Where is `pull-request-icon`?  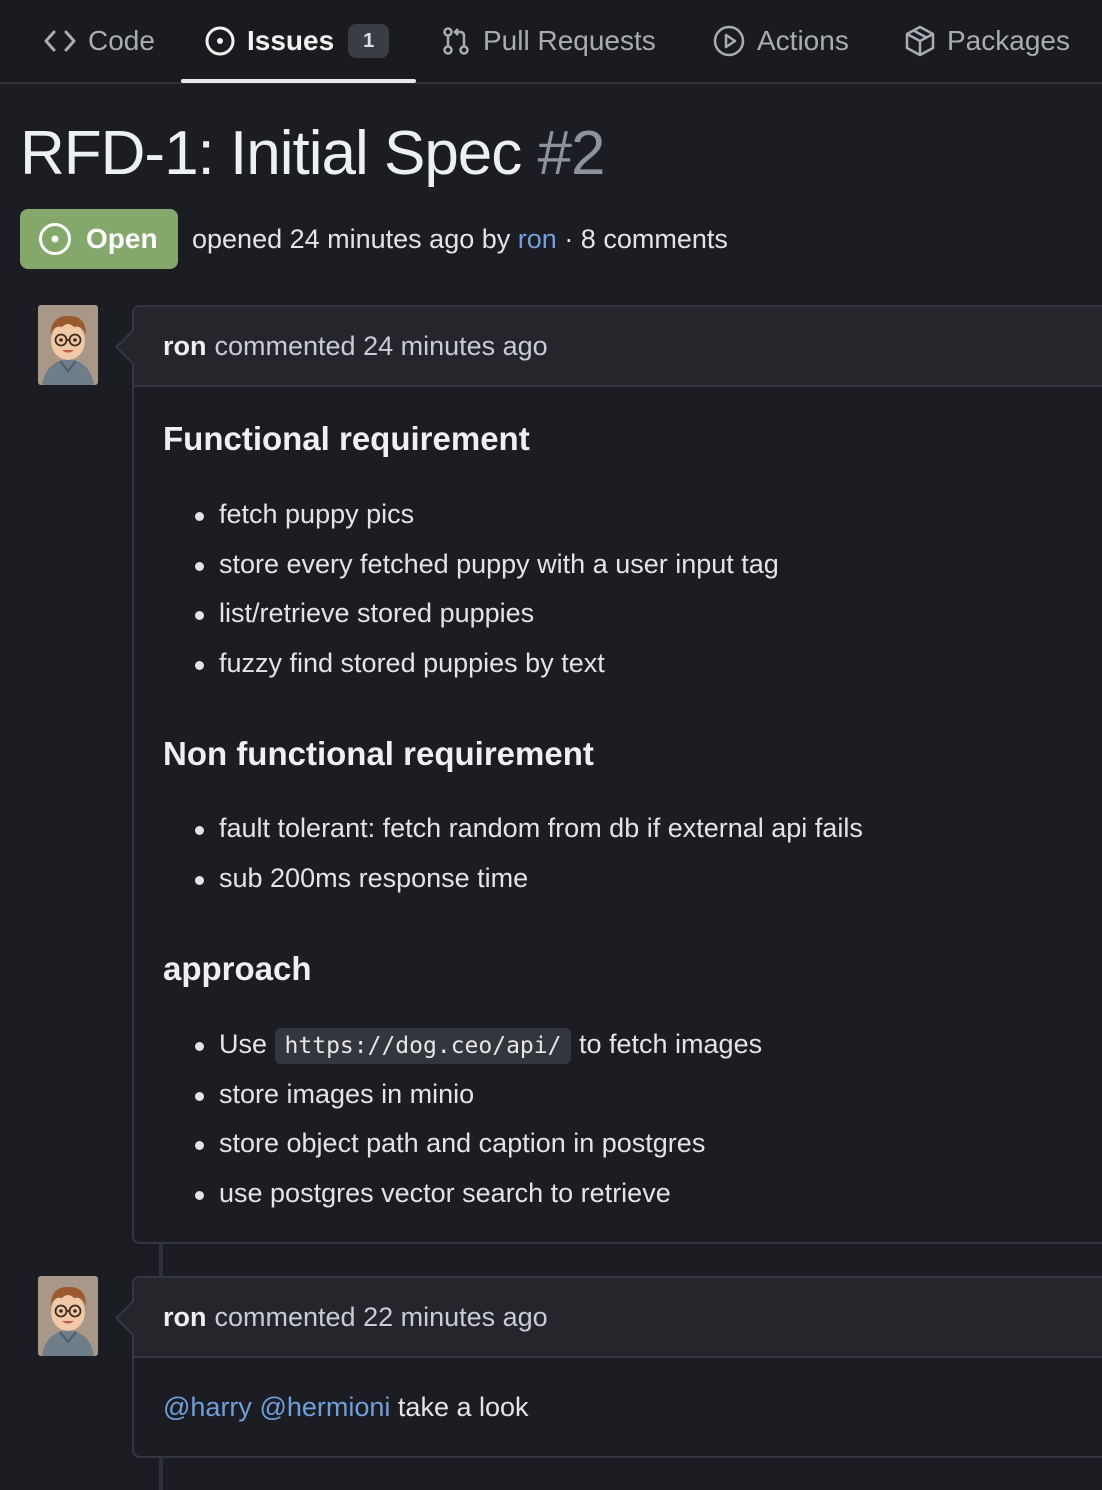
pull-request-icon is located at coordinates (456, 41).